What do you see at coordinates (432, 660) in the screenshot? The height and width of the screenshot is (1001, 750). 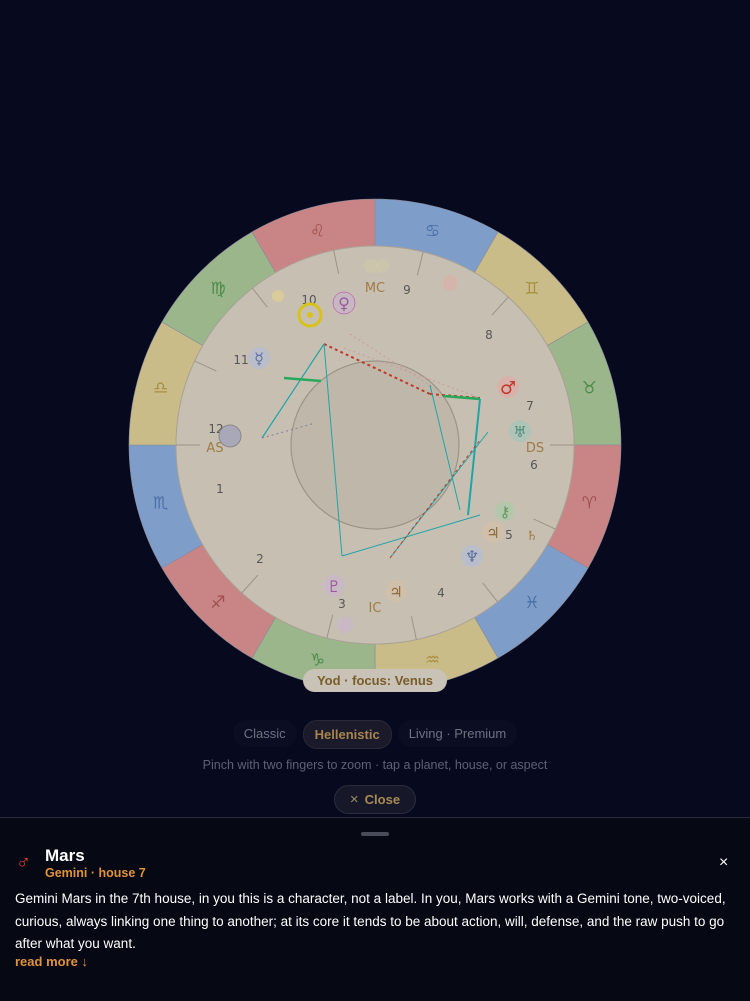 I see `zodiac-glyph-icon: ♒` at bounding box center [432, 660].